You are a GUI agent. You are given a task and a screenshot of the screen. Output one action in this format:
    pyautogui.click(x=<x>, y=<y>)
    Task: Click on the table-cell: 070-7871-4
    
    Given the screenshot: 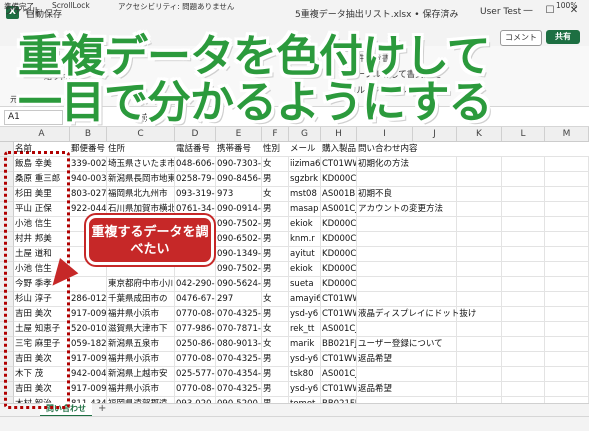 What is the action you would take?
    pyautogui.click(x=239, y=329)
    